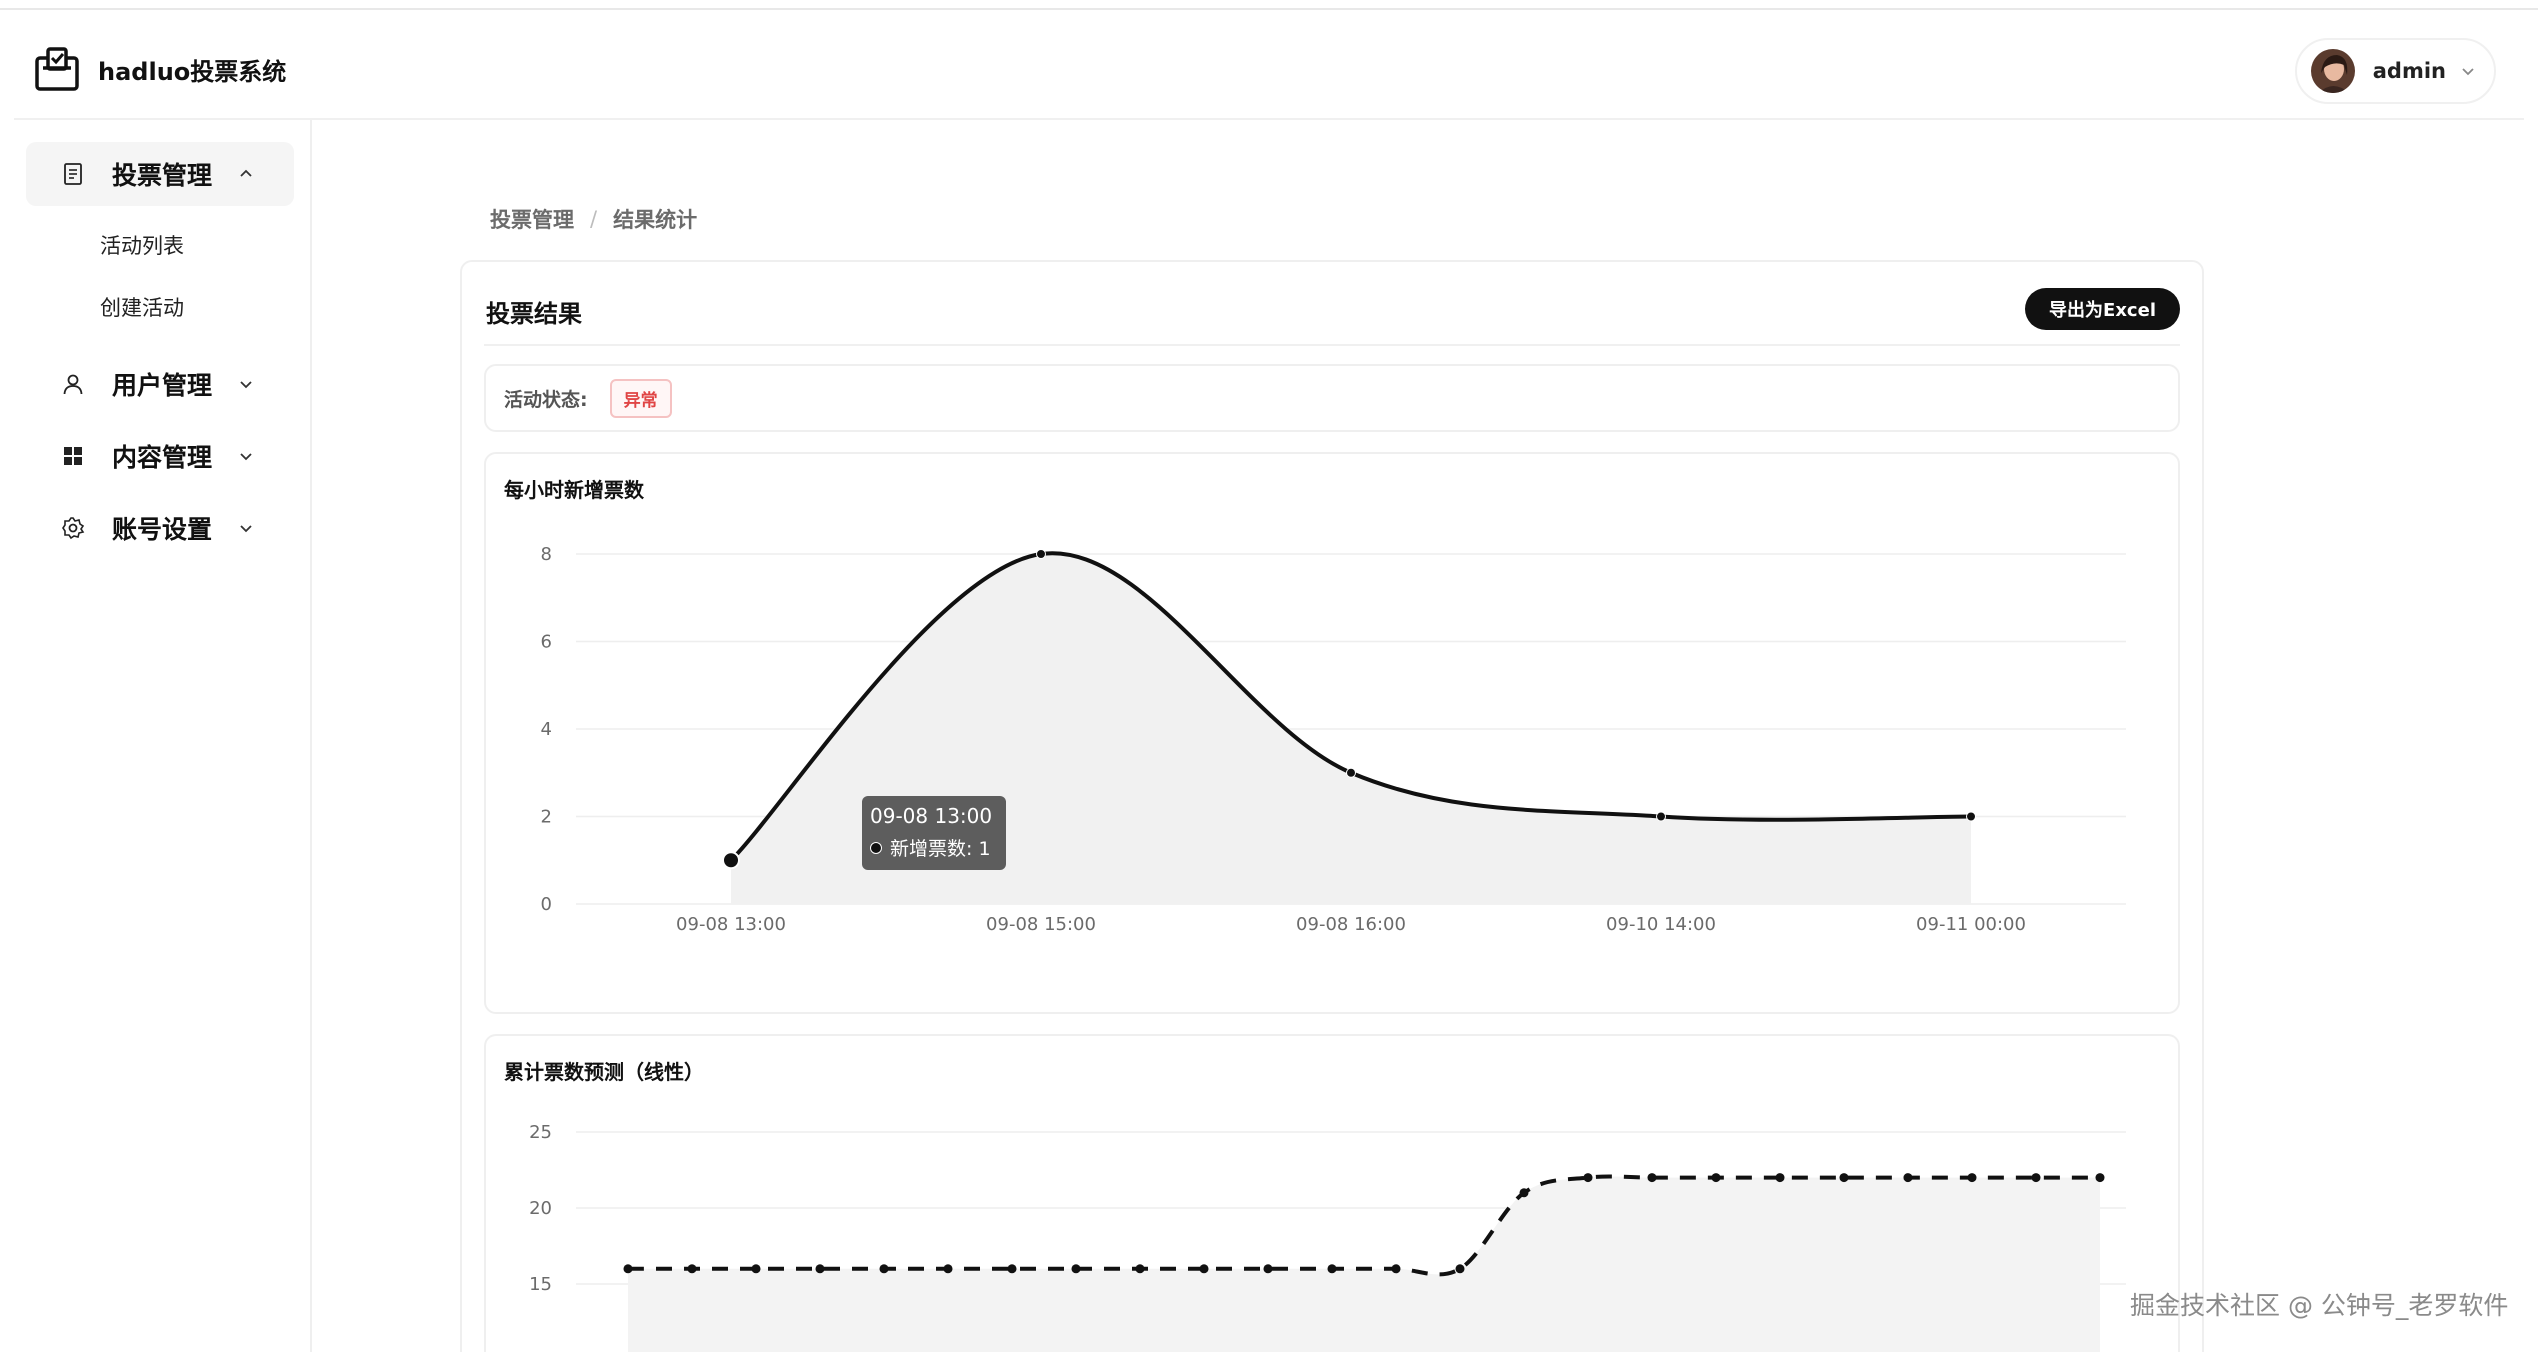  I want to click on sidebar-item-create-activity: 创建活动, so click(142, 307).